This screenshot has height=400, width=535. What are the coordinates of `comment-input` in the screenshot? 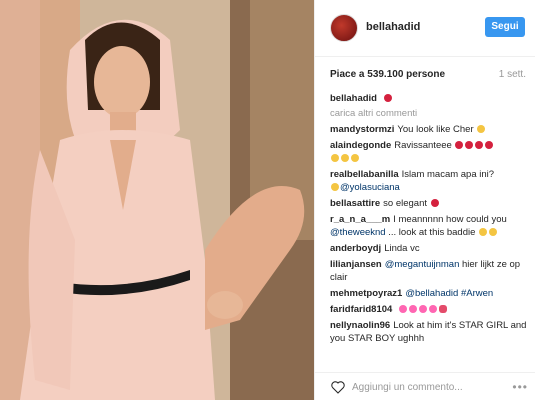 It's located at (427, 387).